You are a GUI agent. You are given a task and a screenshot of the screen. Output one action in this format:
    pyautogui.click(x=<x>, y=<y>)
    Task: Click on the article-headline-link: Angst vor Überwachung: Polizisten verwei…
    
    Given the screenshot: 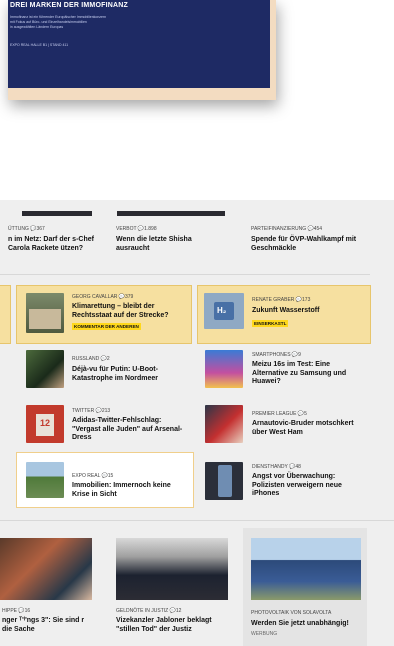 What is the action you would take?
    pyautogui.click(x=308, y=486)
    